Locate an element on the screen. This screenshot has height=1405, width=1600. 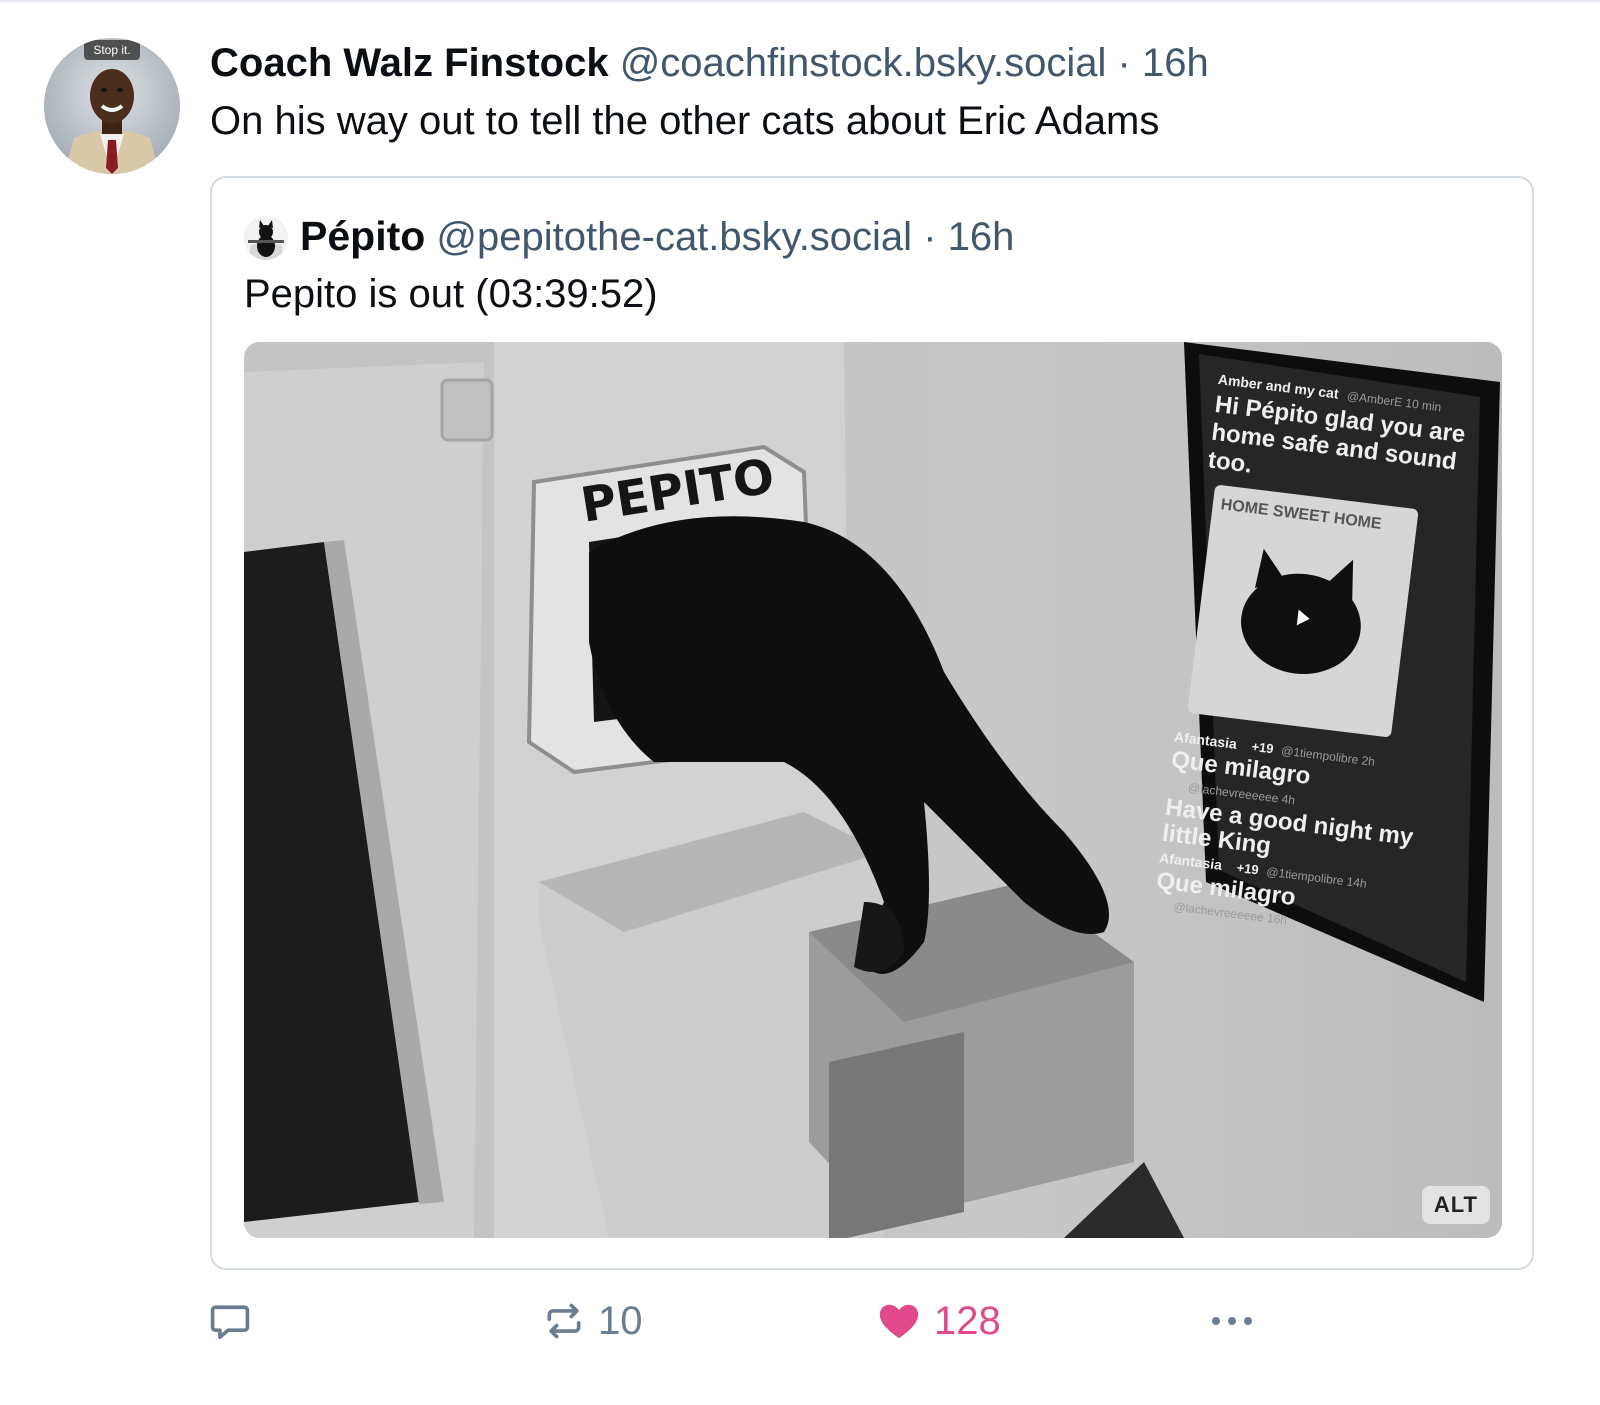
repost-count: 10 is located at coordinates (620, 1320).